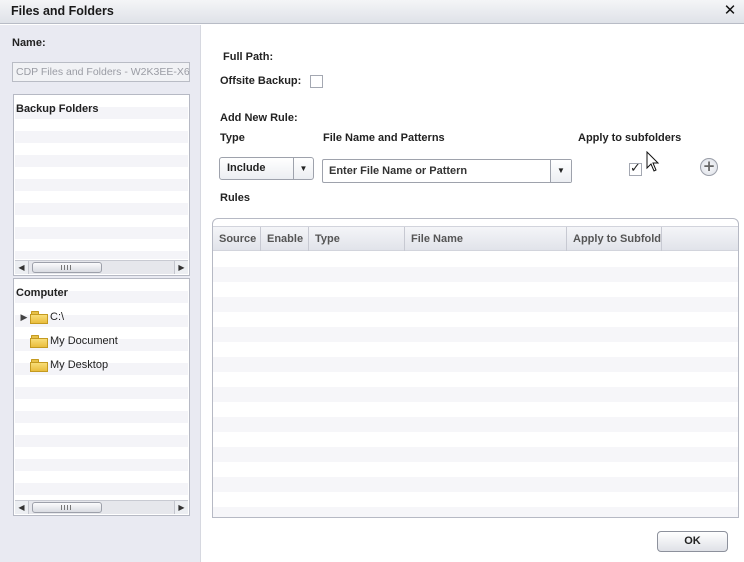  Describe the element at coordinates (486, 239) in the screenshot. I see `column-header-file-name: File Name` at that location.